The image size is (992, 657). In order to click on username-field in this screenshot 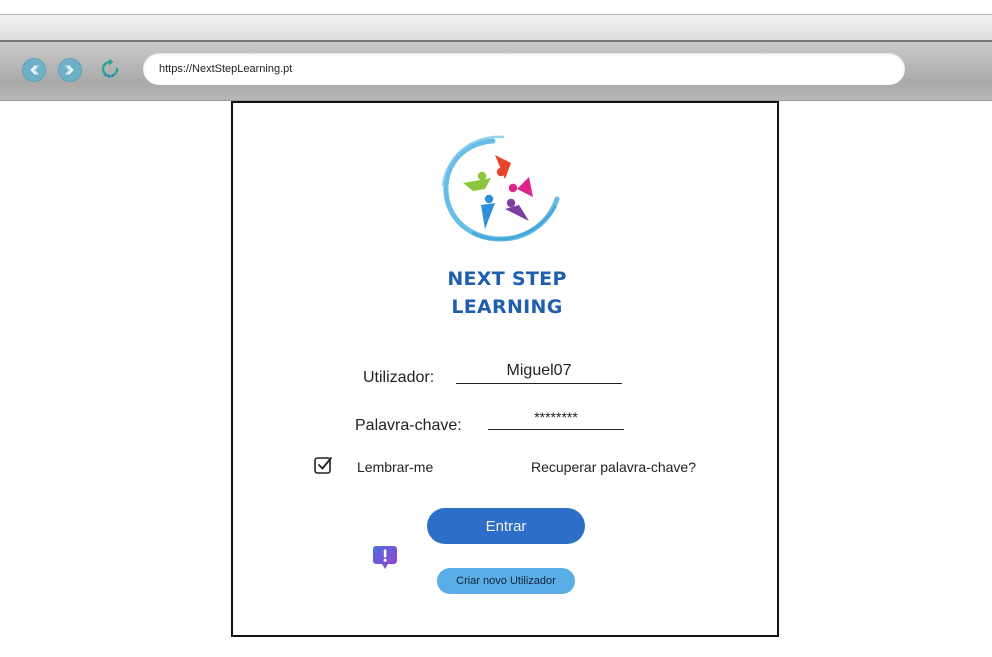, I will do `click(539, 372)`.